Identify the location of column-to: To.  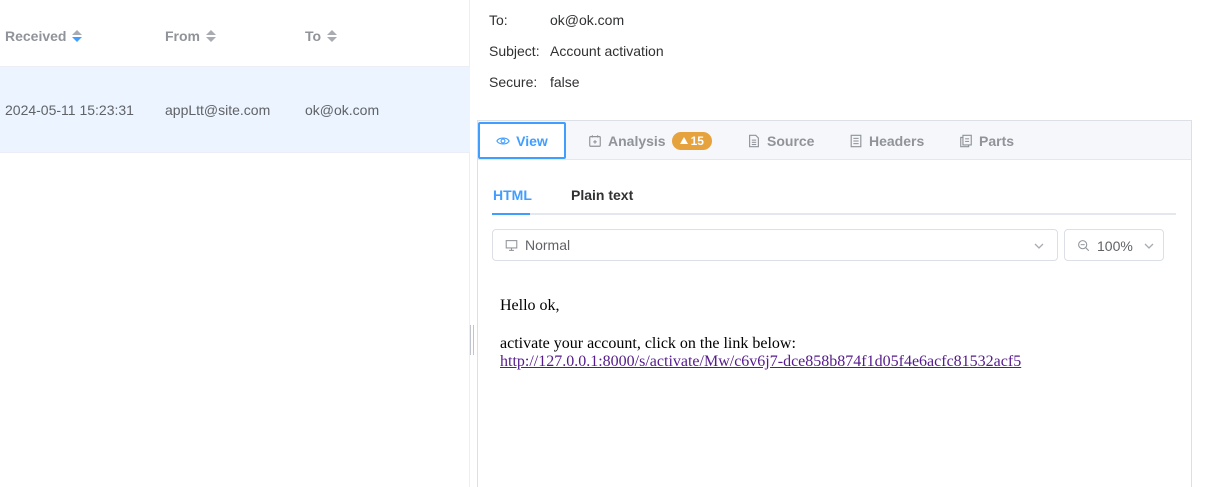
(321, 36).